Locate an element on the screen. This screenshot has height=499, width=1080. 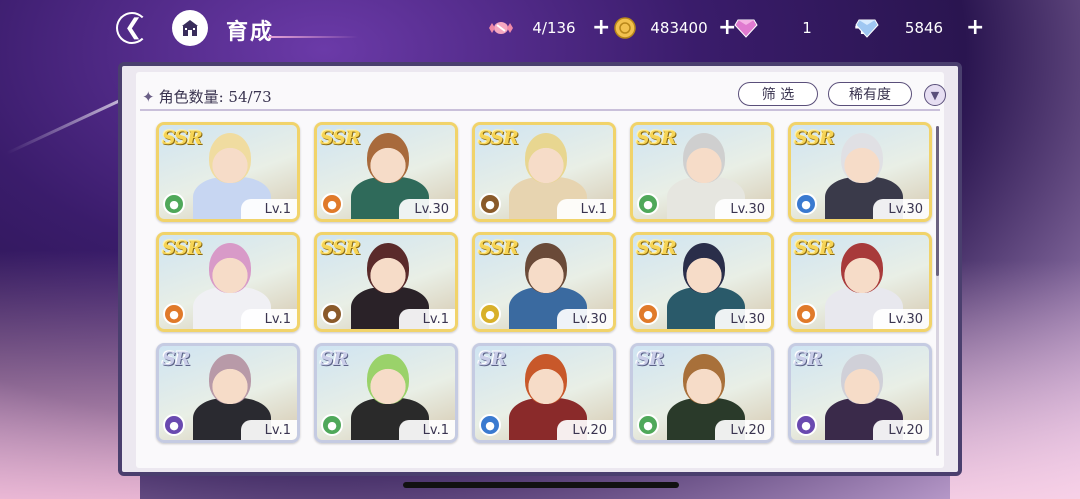
sparkle-icon: ✦ is located at coordinates (148, 97).